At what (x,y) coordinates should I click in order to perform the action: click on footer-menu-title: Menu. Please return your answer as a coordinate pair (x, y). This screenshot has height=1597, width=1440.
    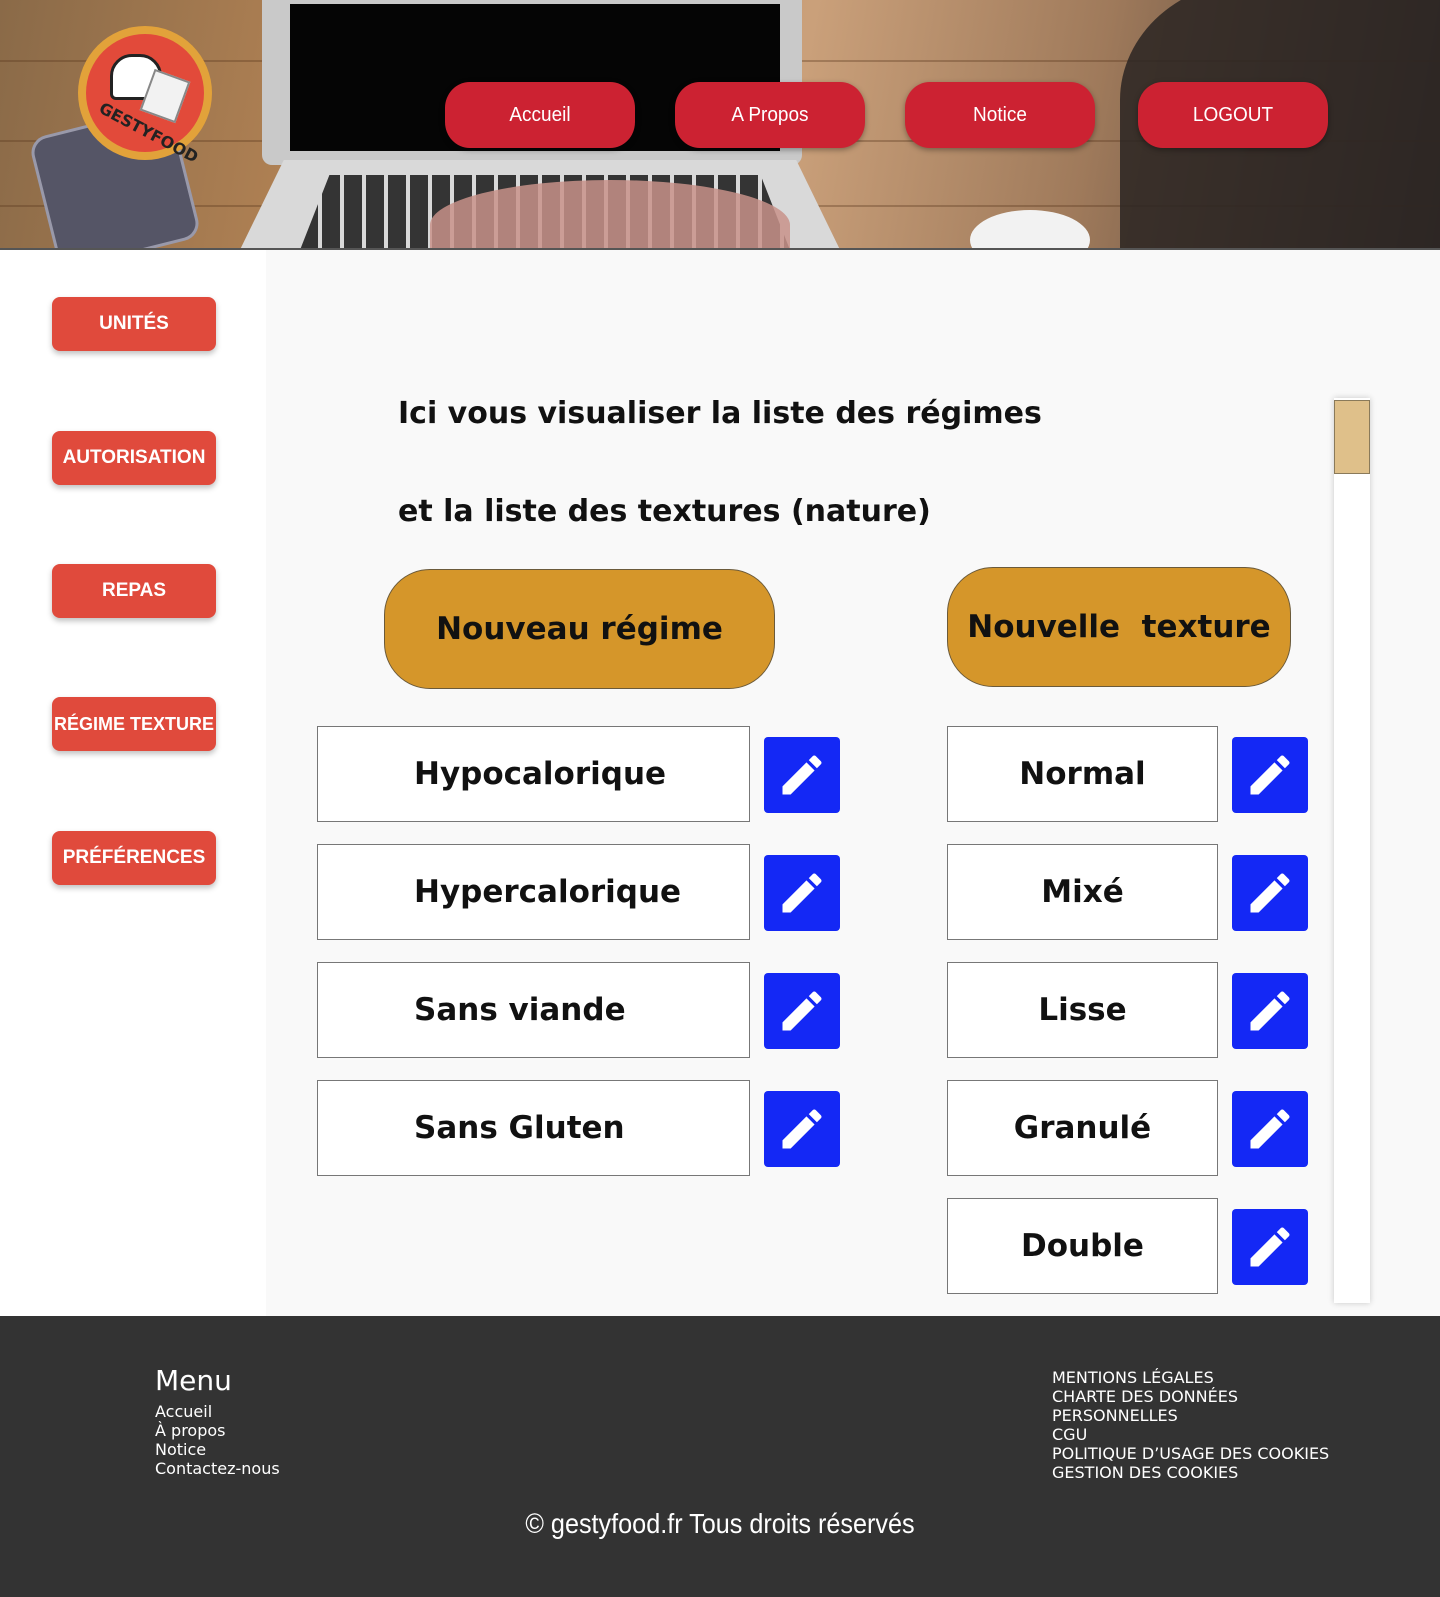
    Looking at the image, I should click on (193, 1380).